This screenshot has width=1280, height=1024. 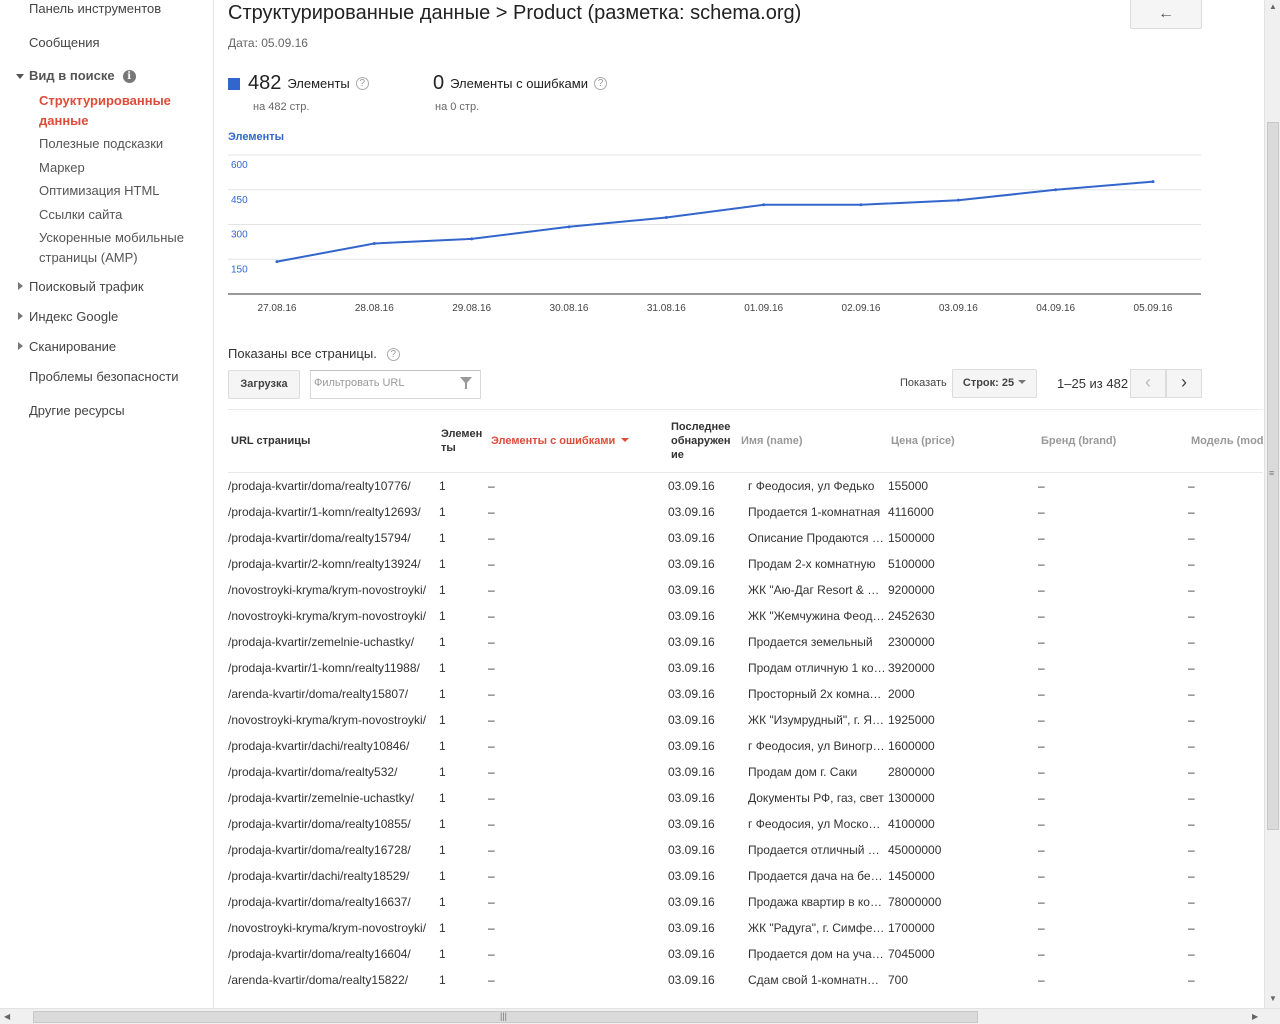 What do you see at coordinates (82, 75) in the screenshot?
I see `sidebar-item-search-appearance: Вид в поиске i` at bounding box center [82, 75].